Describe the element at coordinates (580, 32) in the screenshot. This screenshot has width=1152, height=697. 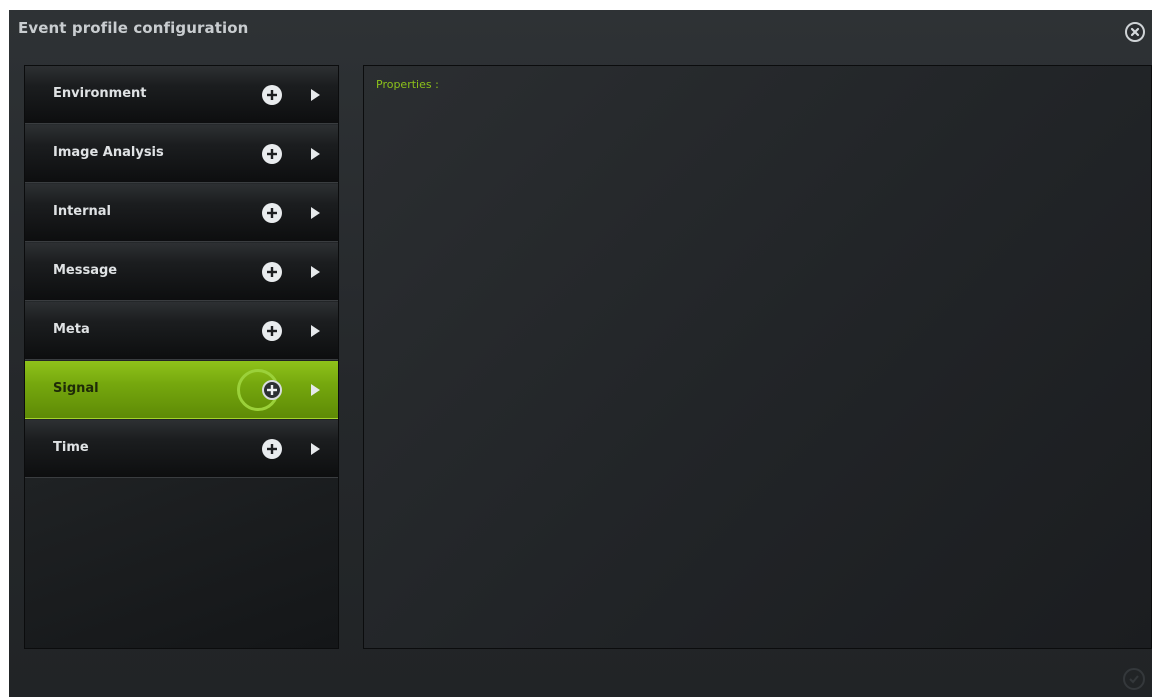
I see `title-bar: Event profile configuration` at that location.